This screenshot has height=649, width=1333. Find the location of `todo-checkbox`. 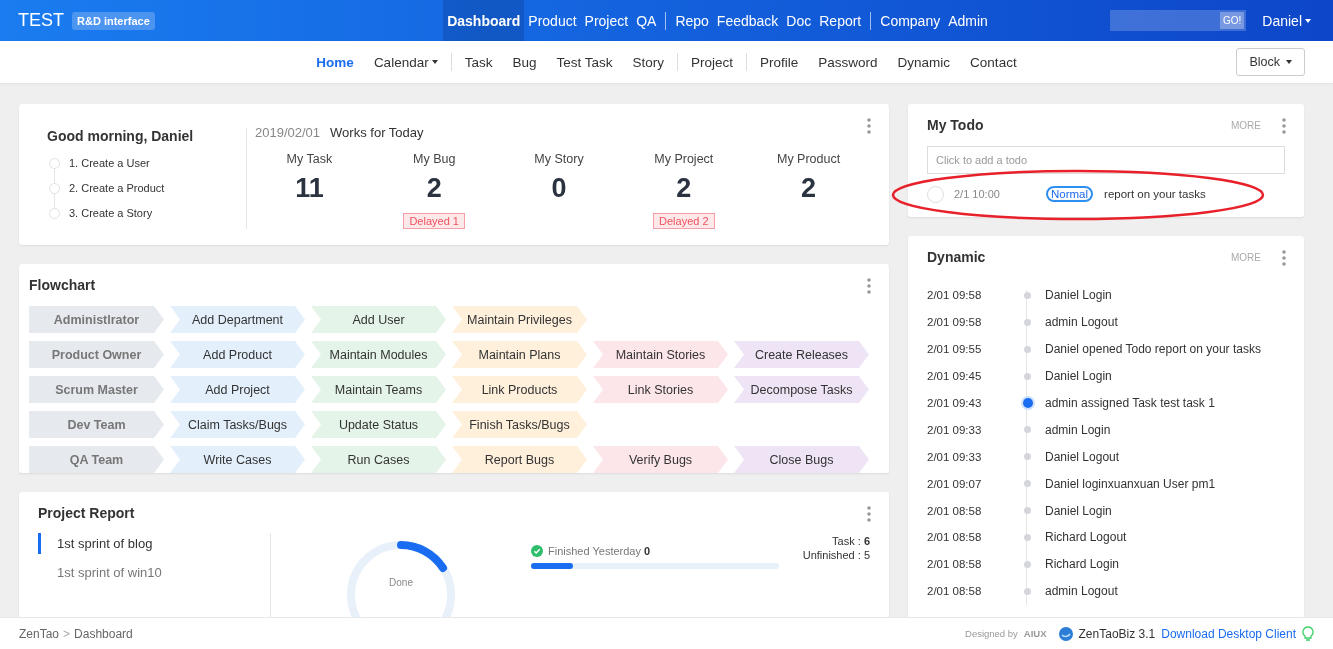

todo-checkbox is located at coordinates (935, 194).